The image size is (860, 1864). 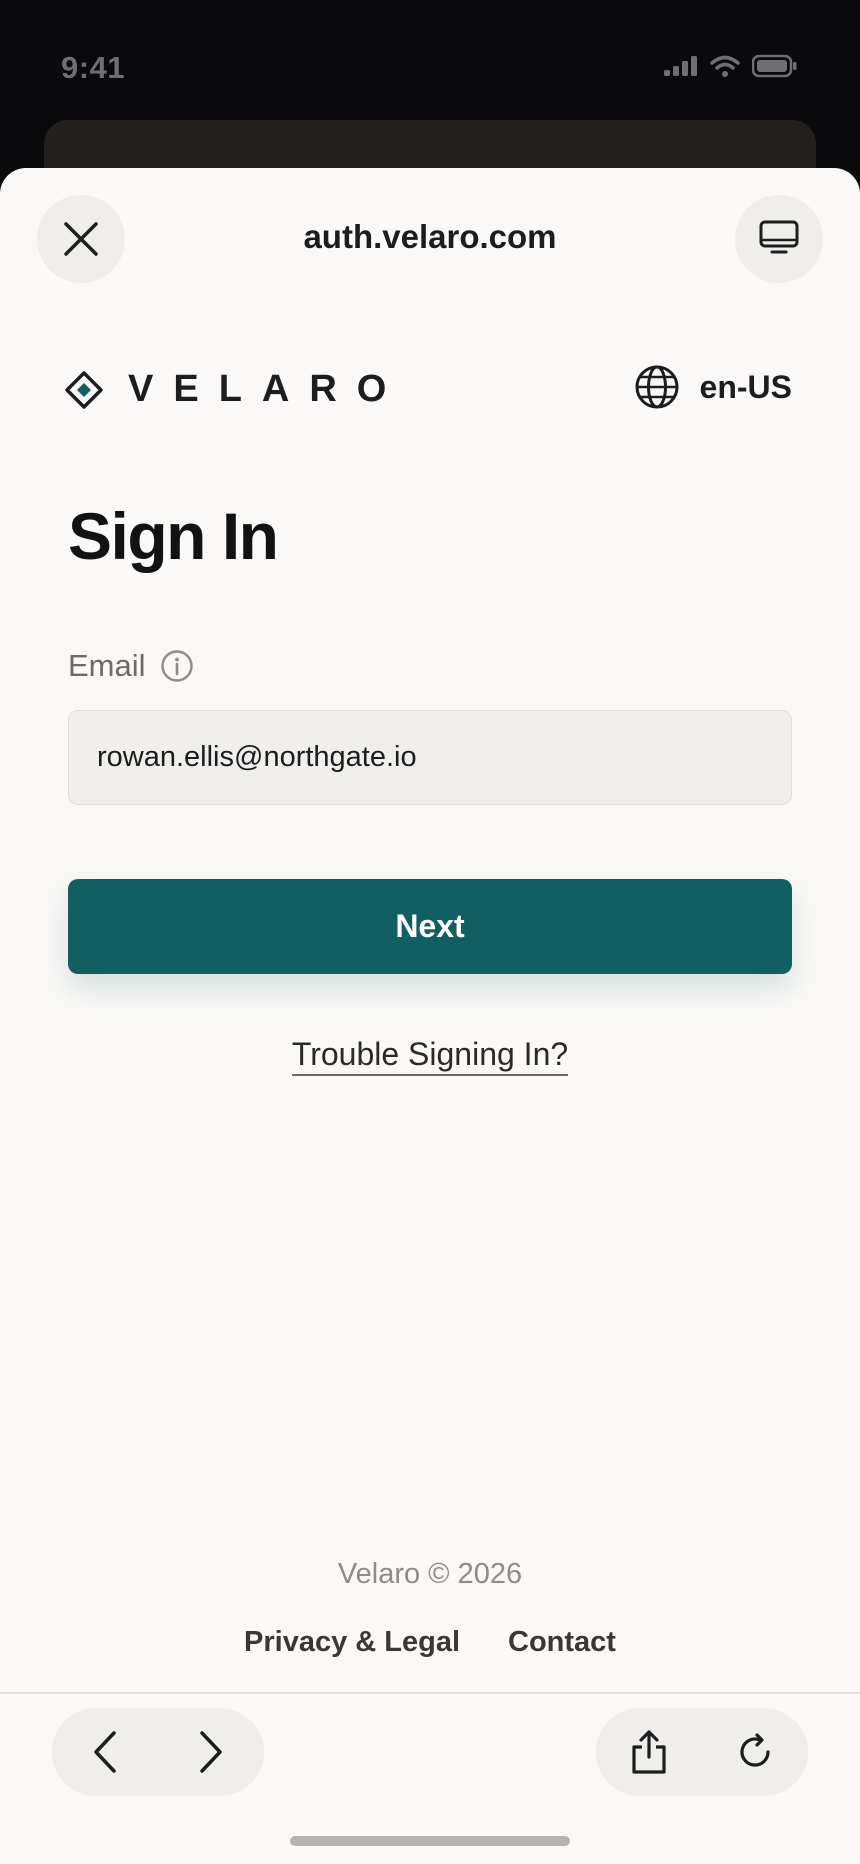 I want to click on language-selector: en-US, so click(x=713, y=387).